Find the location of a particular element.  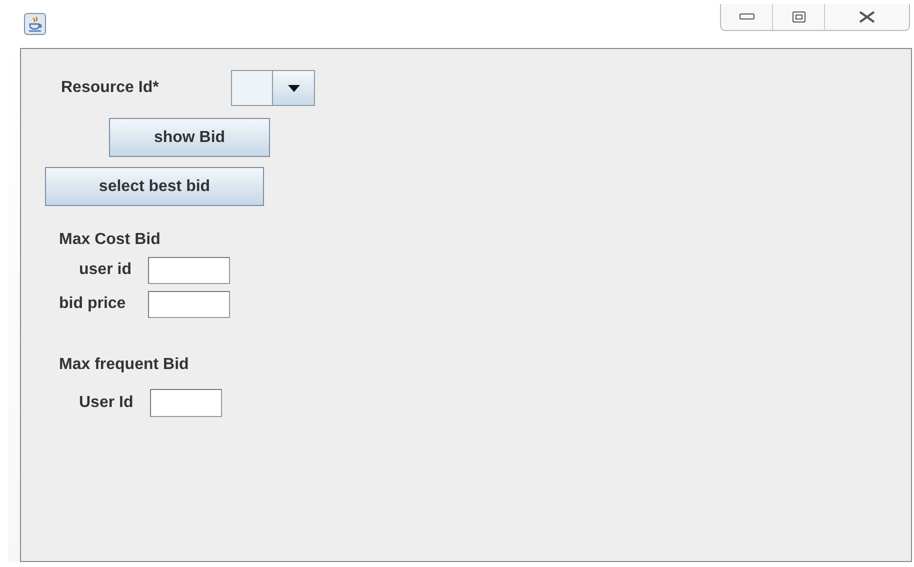

field-label: bid price is located at coordinates (92, 304).